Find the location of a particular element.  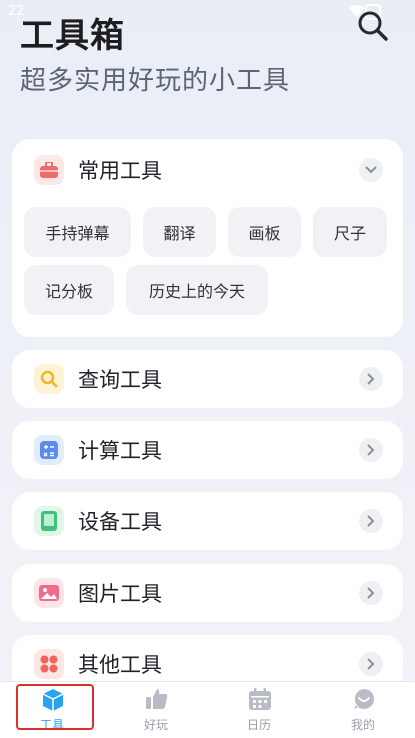

common-tools-header: 常用工具 is located at coordinates (207, 170).